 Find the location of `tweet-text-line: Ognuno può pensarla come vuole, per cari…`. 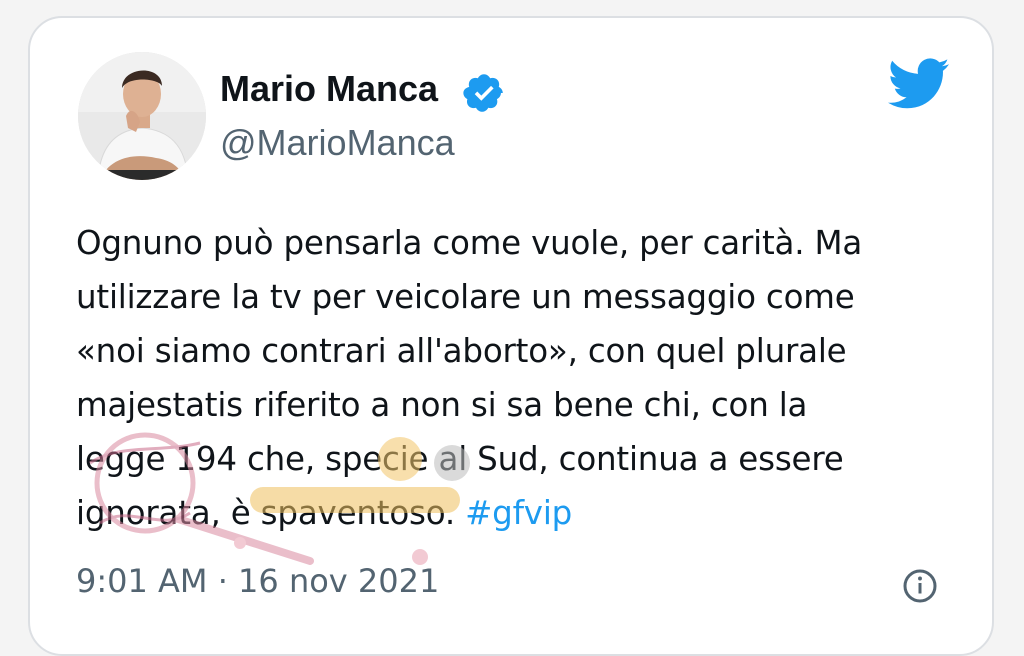

tweet-text-line: Ognuno può pensarla come vuole, per cari… is located at coordinates (469, 243).